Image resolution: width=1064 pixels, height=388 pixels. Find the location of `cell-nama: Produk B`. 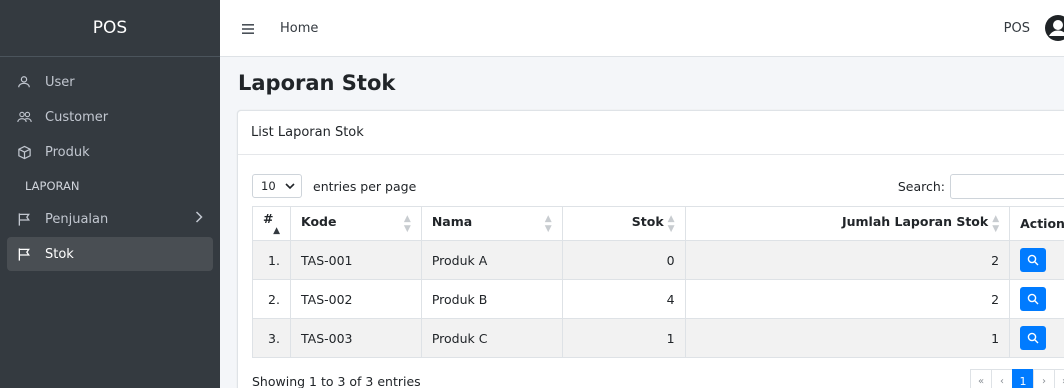

cell-nama: Produk B is located at coordinates (491, 299).